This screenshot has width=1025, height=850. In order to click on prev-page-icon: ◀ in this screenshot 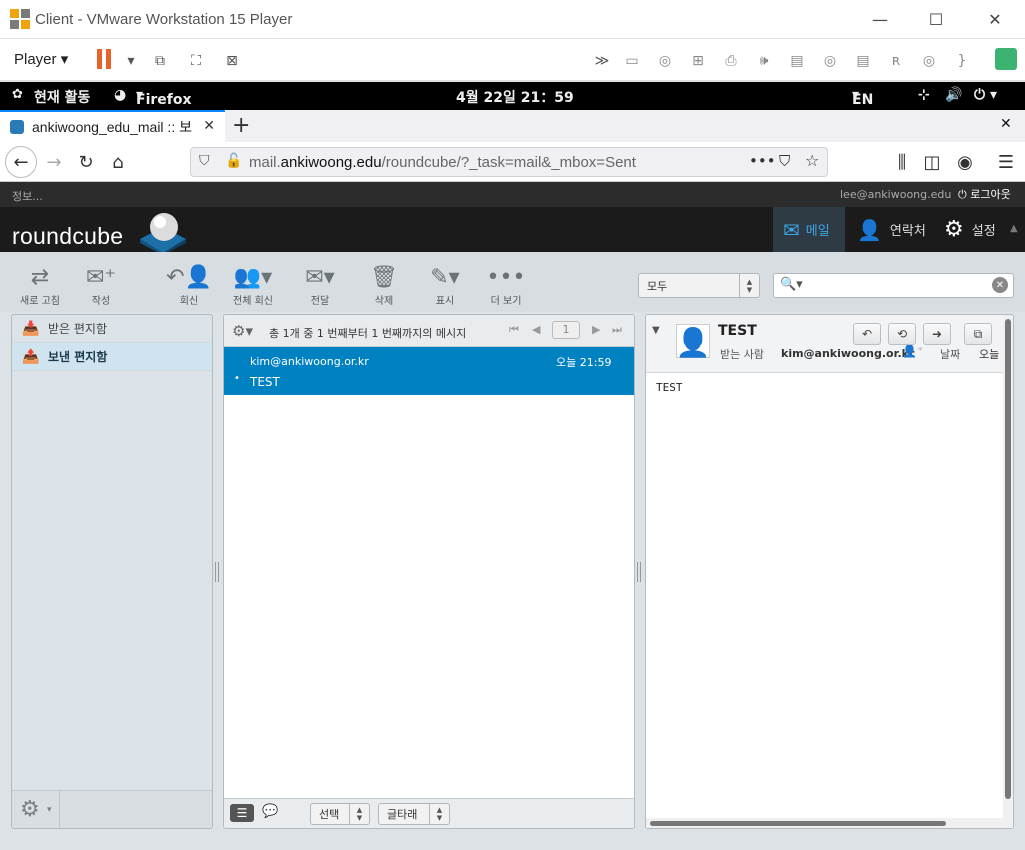, I will do `click(536, 329)`.